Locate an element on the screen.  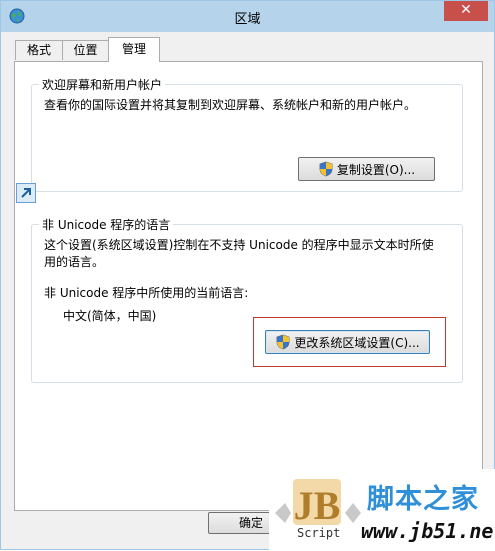
unicode-description-line2: 用的语言。 is located at coordinates (74, 262).